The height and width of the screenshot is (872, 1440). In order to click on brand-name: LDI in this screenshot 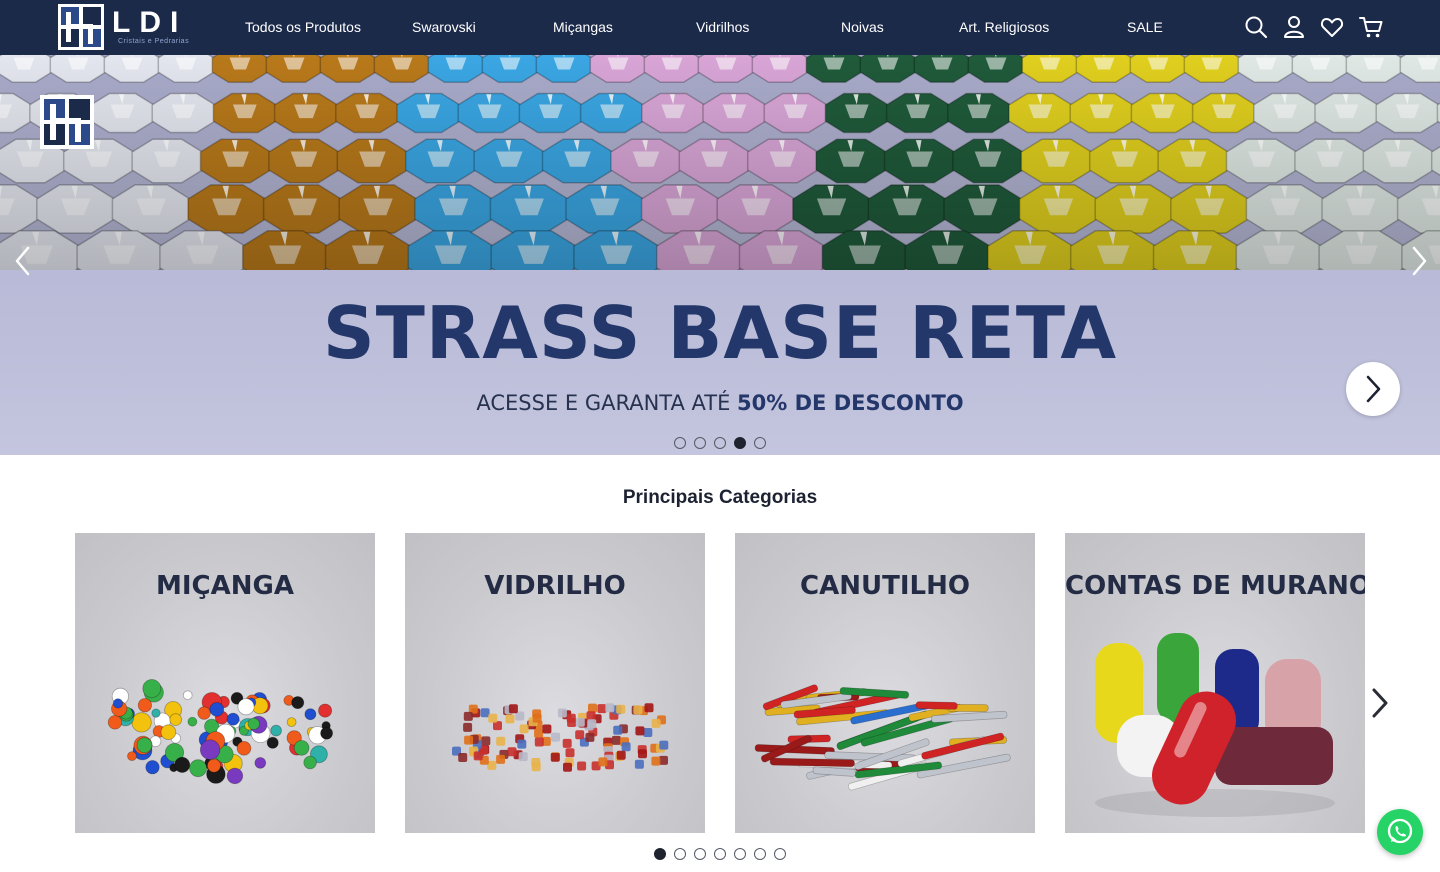, I will do `click(150, 22)`.